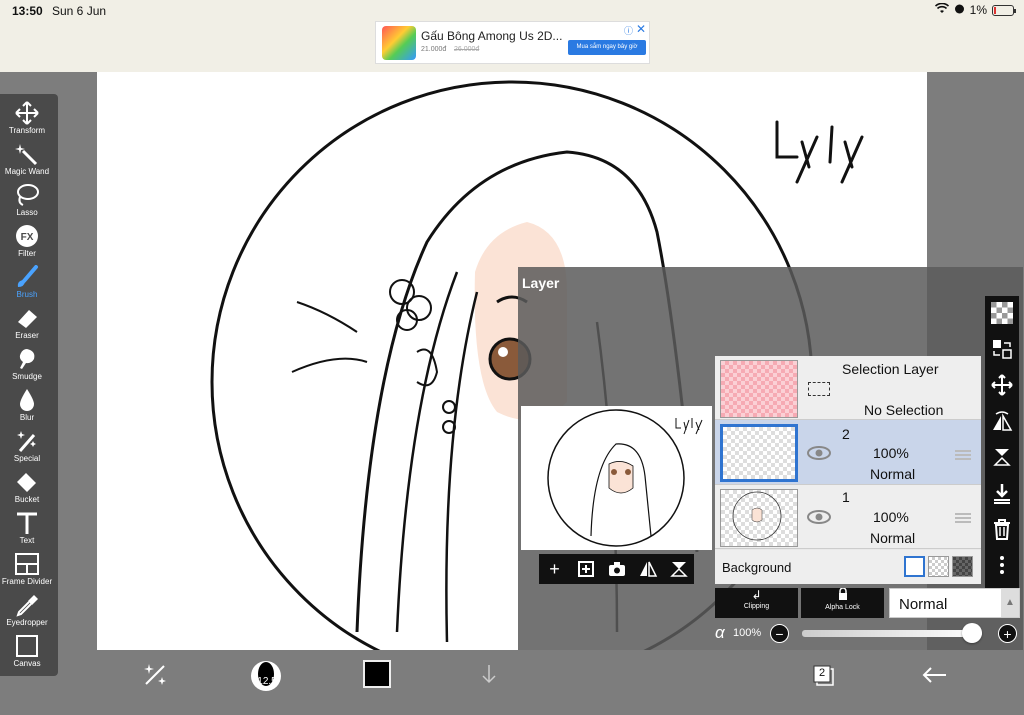 This screenshot has height=715, width=1024. I want to click on brush-size-indicator: 12.5, so click(266, 676).